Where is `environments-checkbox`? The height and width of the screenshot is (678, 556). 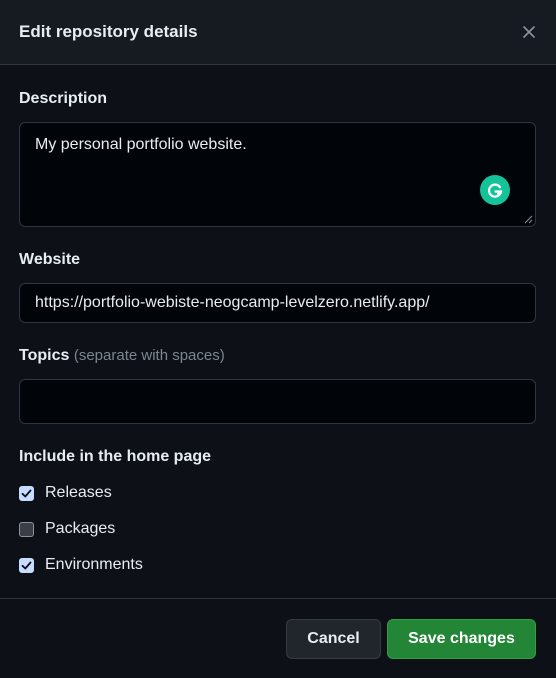 environments-checkbox is located at coordinates (26, 565).